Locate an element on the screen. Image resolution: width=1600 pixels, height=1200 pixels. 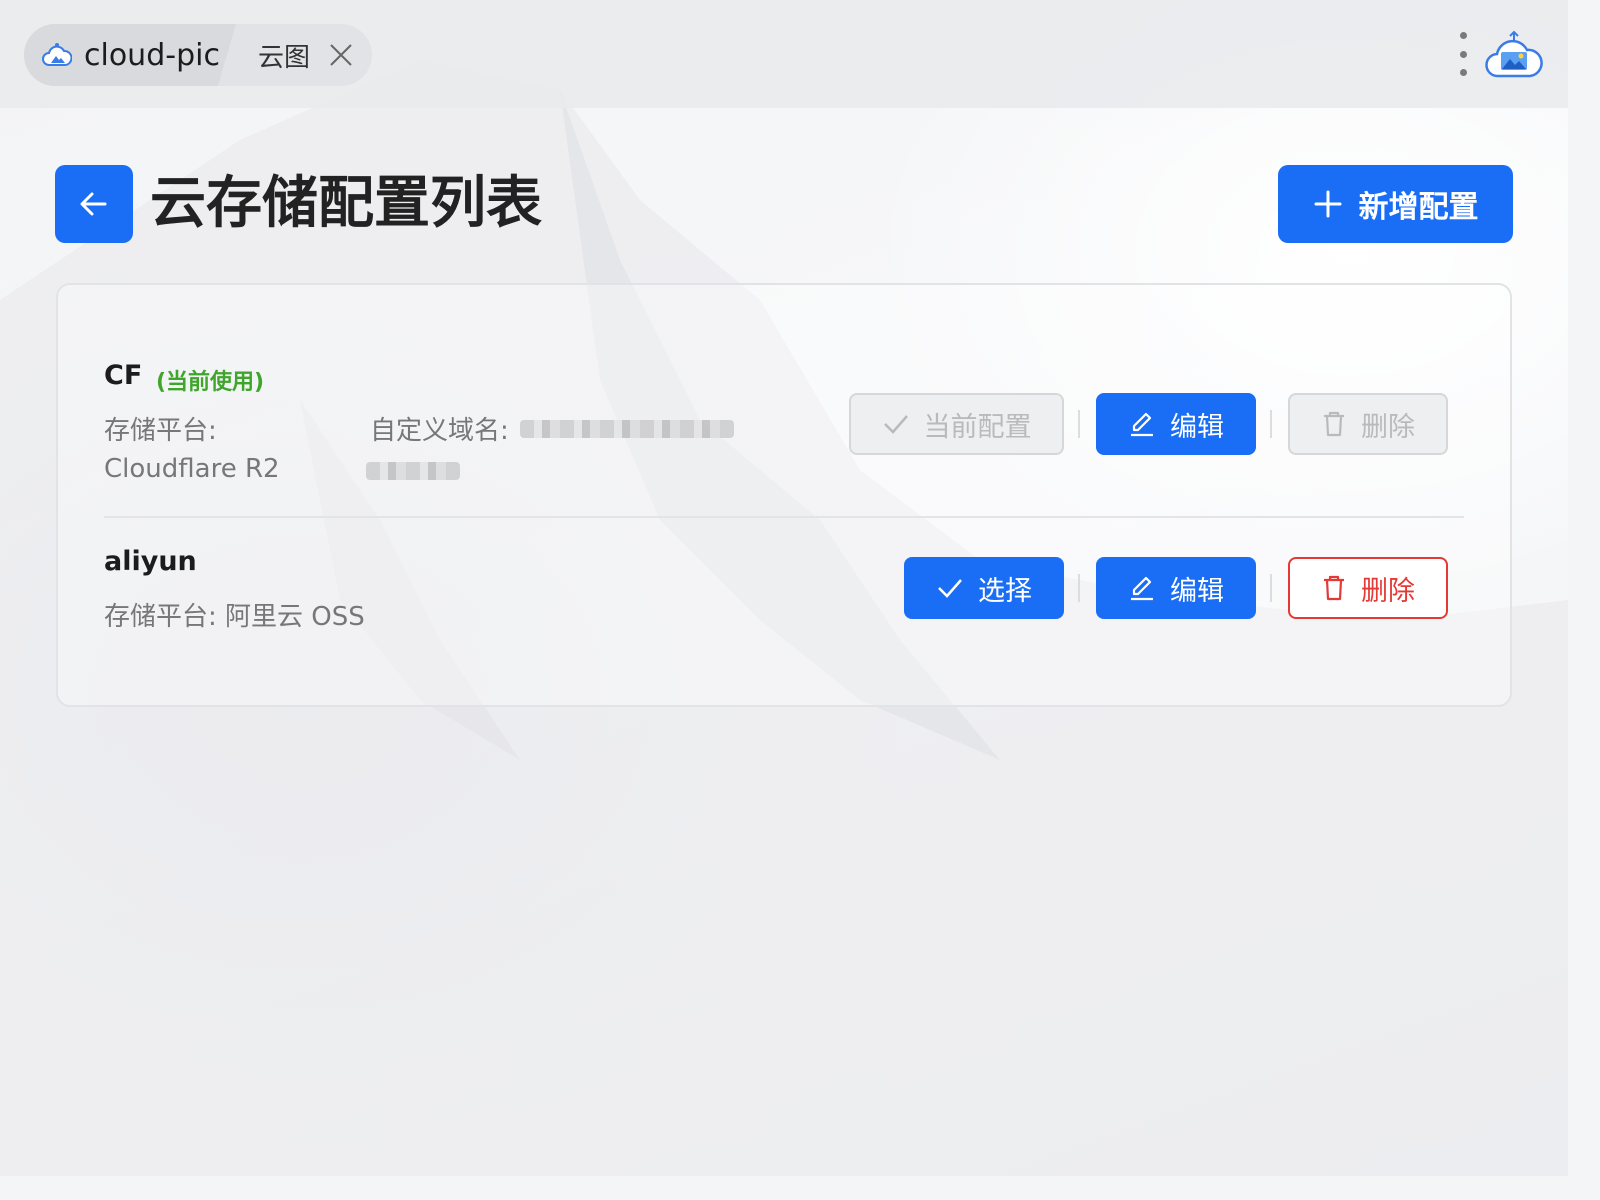
current-config-button: 当前配置 is located at coordinates (956, 424).